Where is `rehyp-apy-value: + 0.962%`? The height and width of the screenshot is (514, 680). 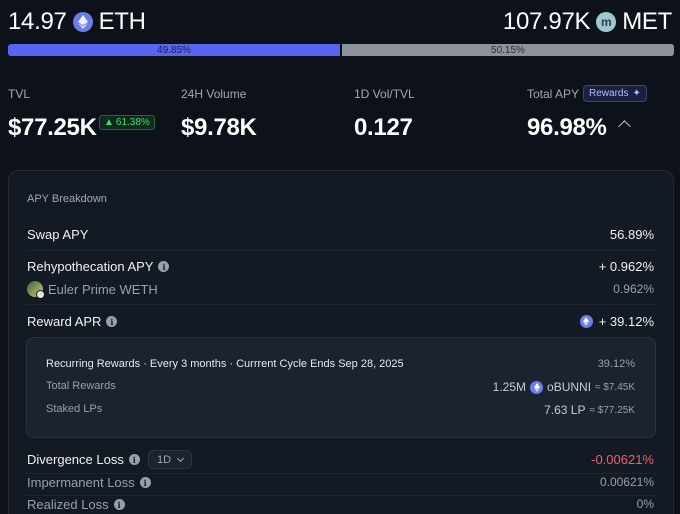 rehyp-apy-value: + 0.962% is located at coordinates (626, 266).